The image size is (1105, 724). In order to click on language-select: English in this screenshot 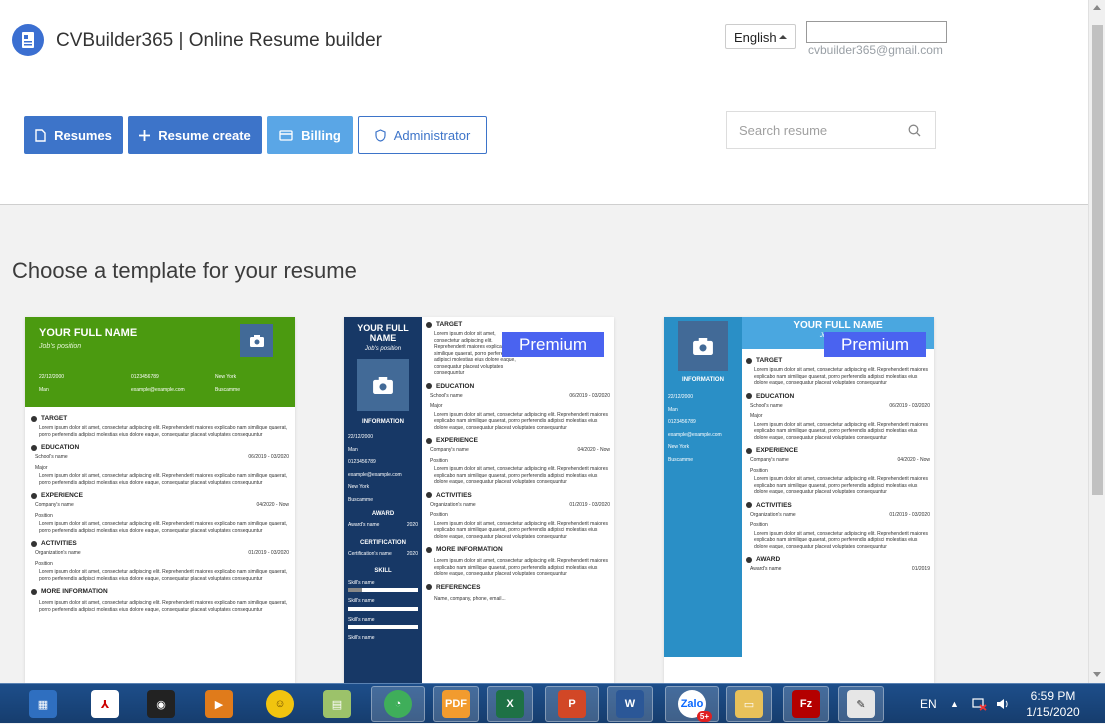, I will do `click(760, 36)`.